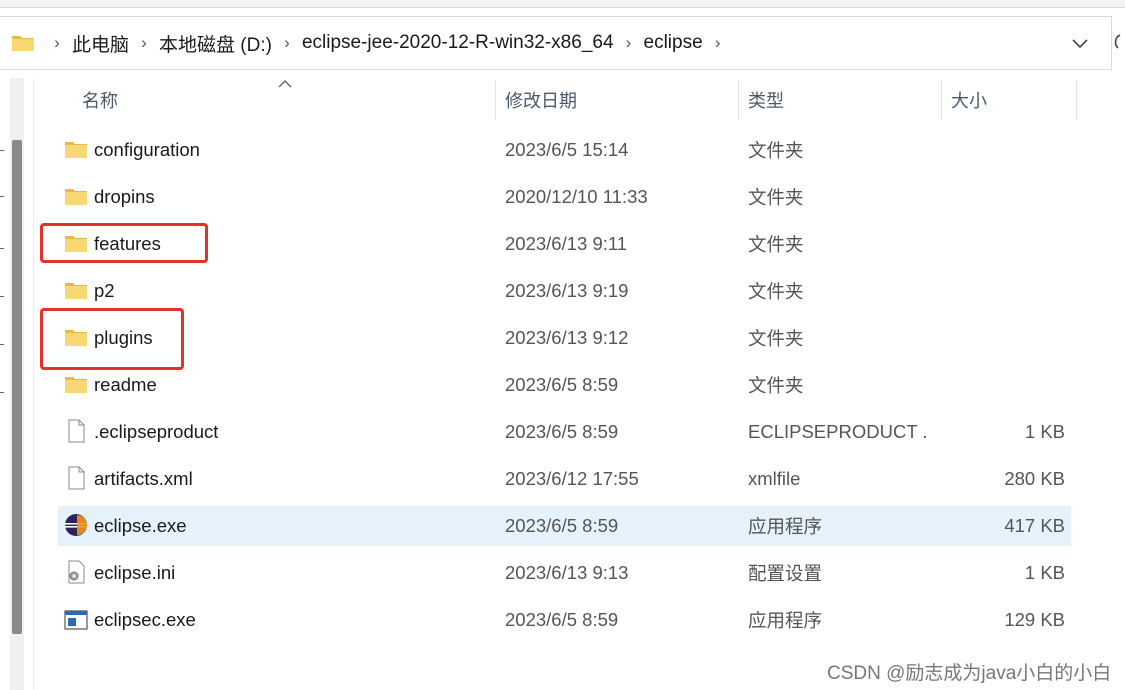 The image size is (1125, 690). I want to click on file-name: p2, so click(104, 290).